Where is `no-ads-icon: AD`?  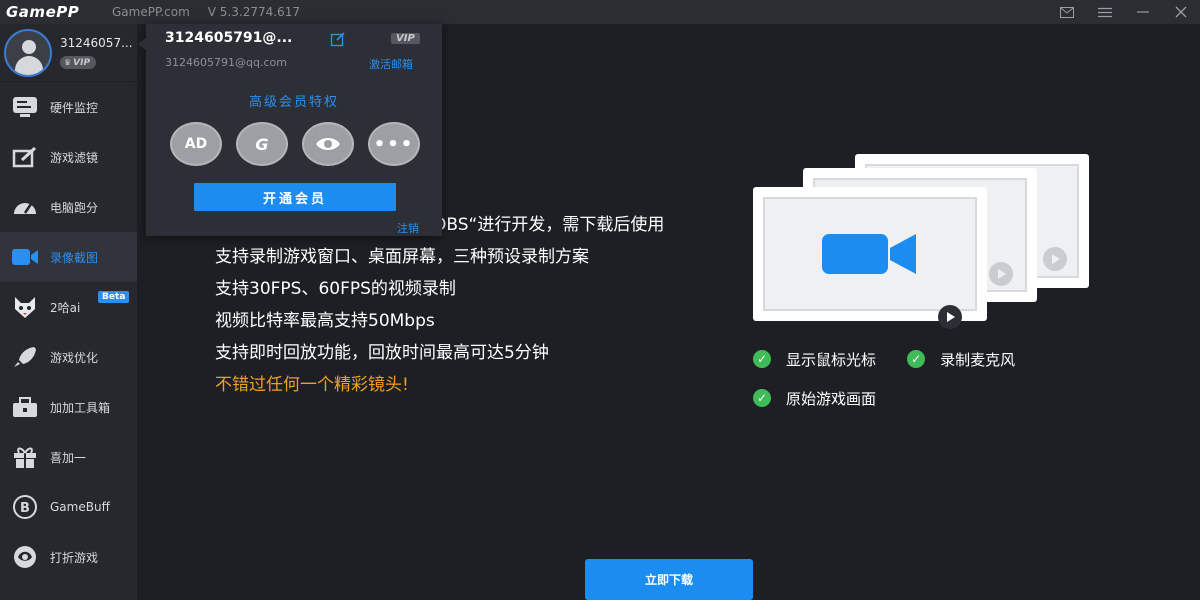 no-ads-icon: AD is located at coordinates (196, 144).